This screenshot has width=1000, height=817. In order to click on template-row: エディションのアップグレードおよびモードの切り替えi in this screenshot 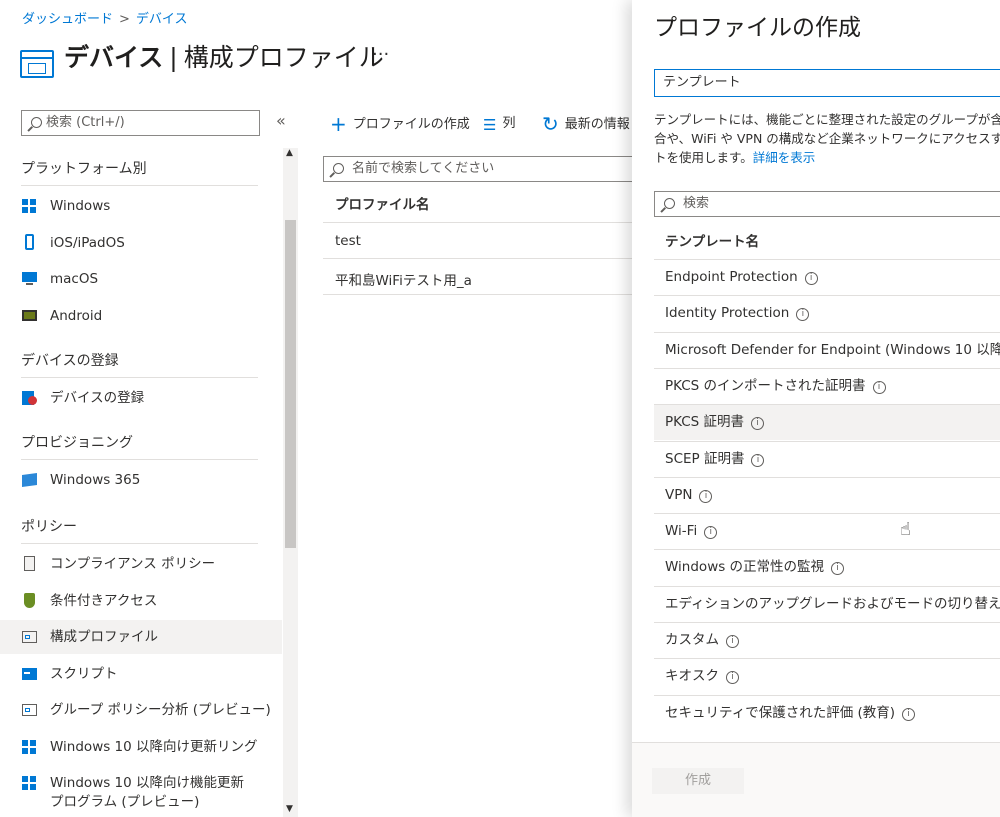, I will do `click(827, 603)`.